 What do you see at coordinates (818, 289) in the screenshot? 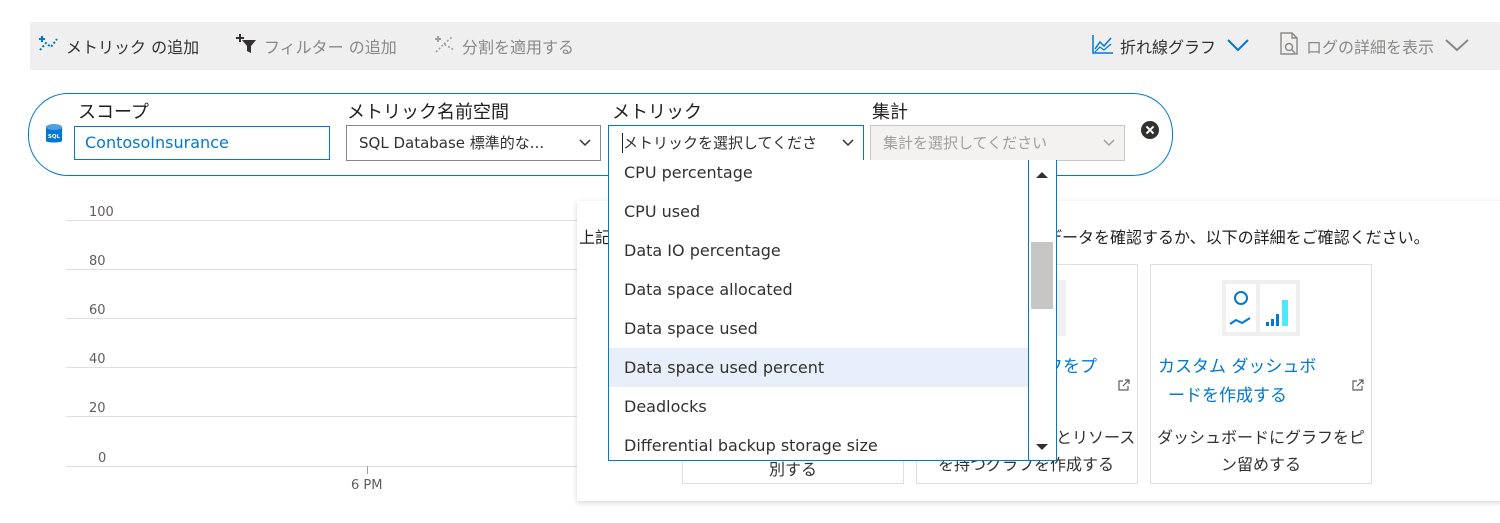
I see `metric-option: Data space allocated` at bounding box center [818, 289].